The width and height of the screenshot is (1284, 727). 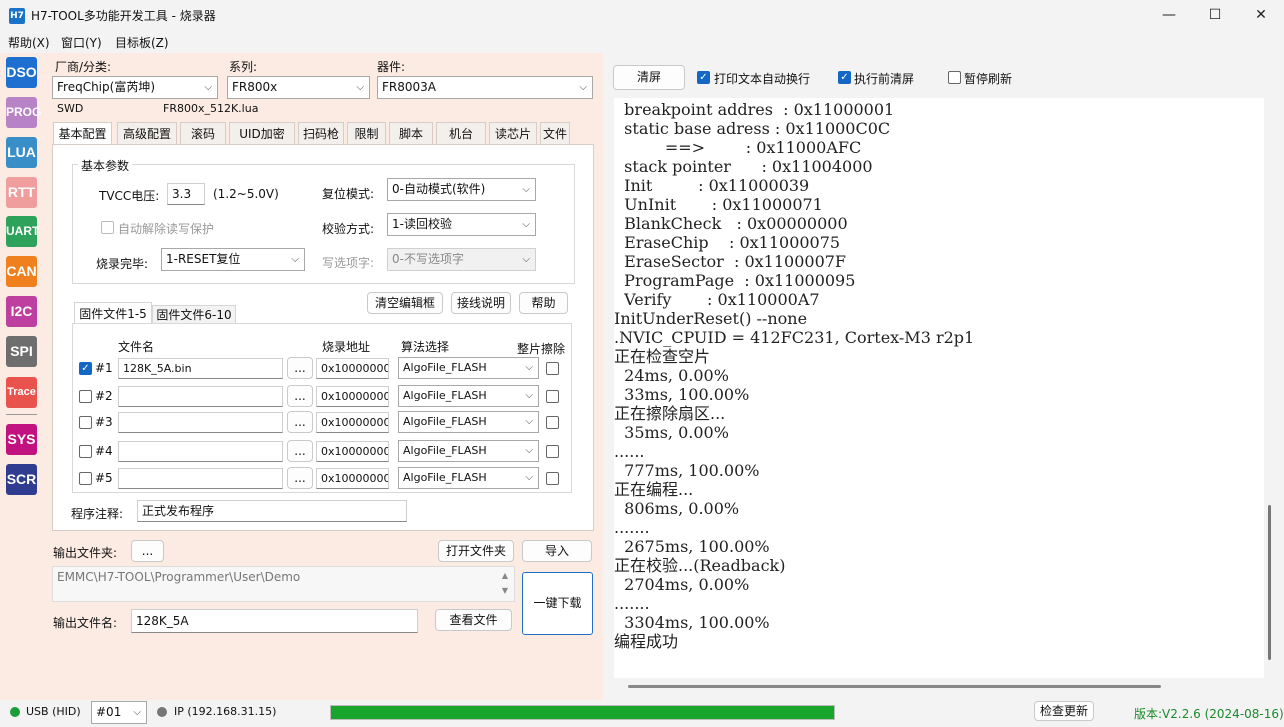 What do you see at coordinates (53, 711) in the screenshot?
I see `usb-status: USB (HID)` at bounding box center [53, 711].